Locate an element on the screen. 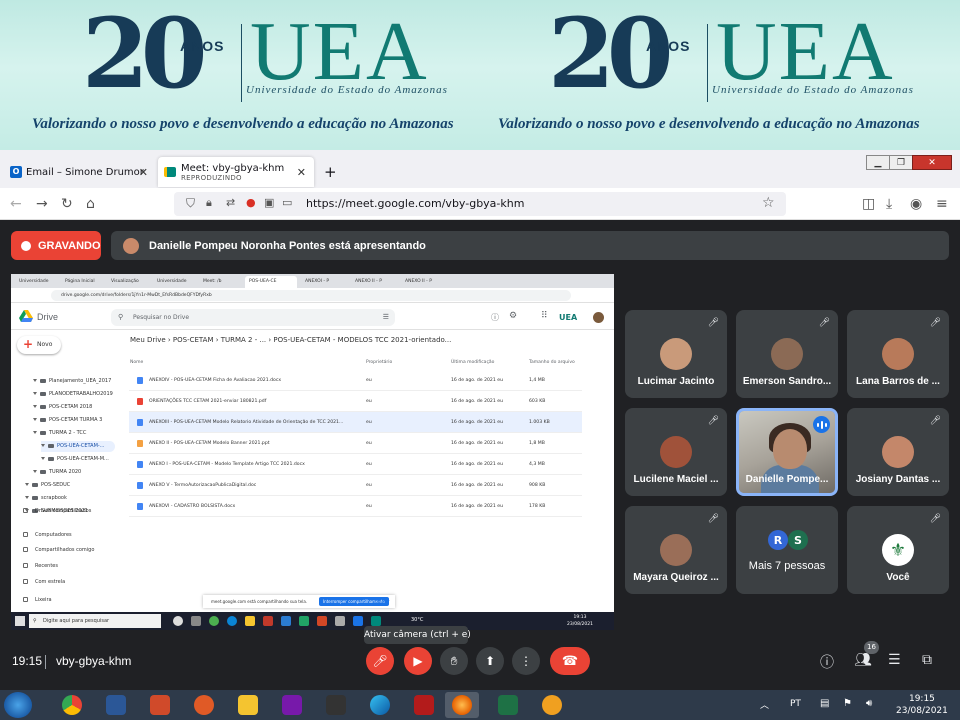 This screenshot has height=720, width=960. edge-taskbar-button is located at coordinates (380, 705).